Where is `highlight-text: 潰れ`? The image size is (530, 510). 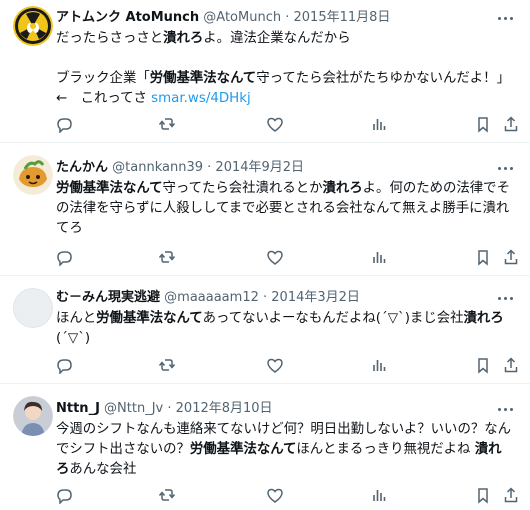
highlight-text: 潰れ is located at coordinates (488, 449).